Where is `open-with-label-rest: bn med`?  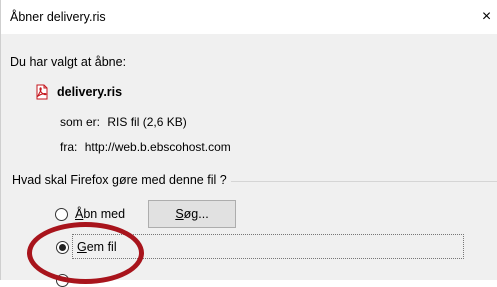 open-with-label-rest: bn med is located at coordinates (104, 214).